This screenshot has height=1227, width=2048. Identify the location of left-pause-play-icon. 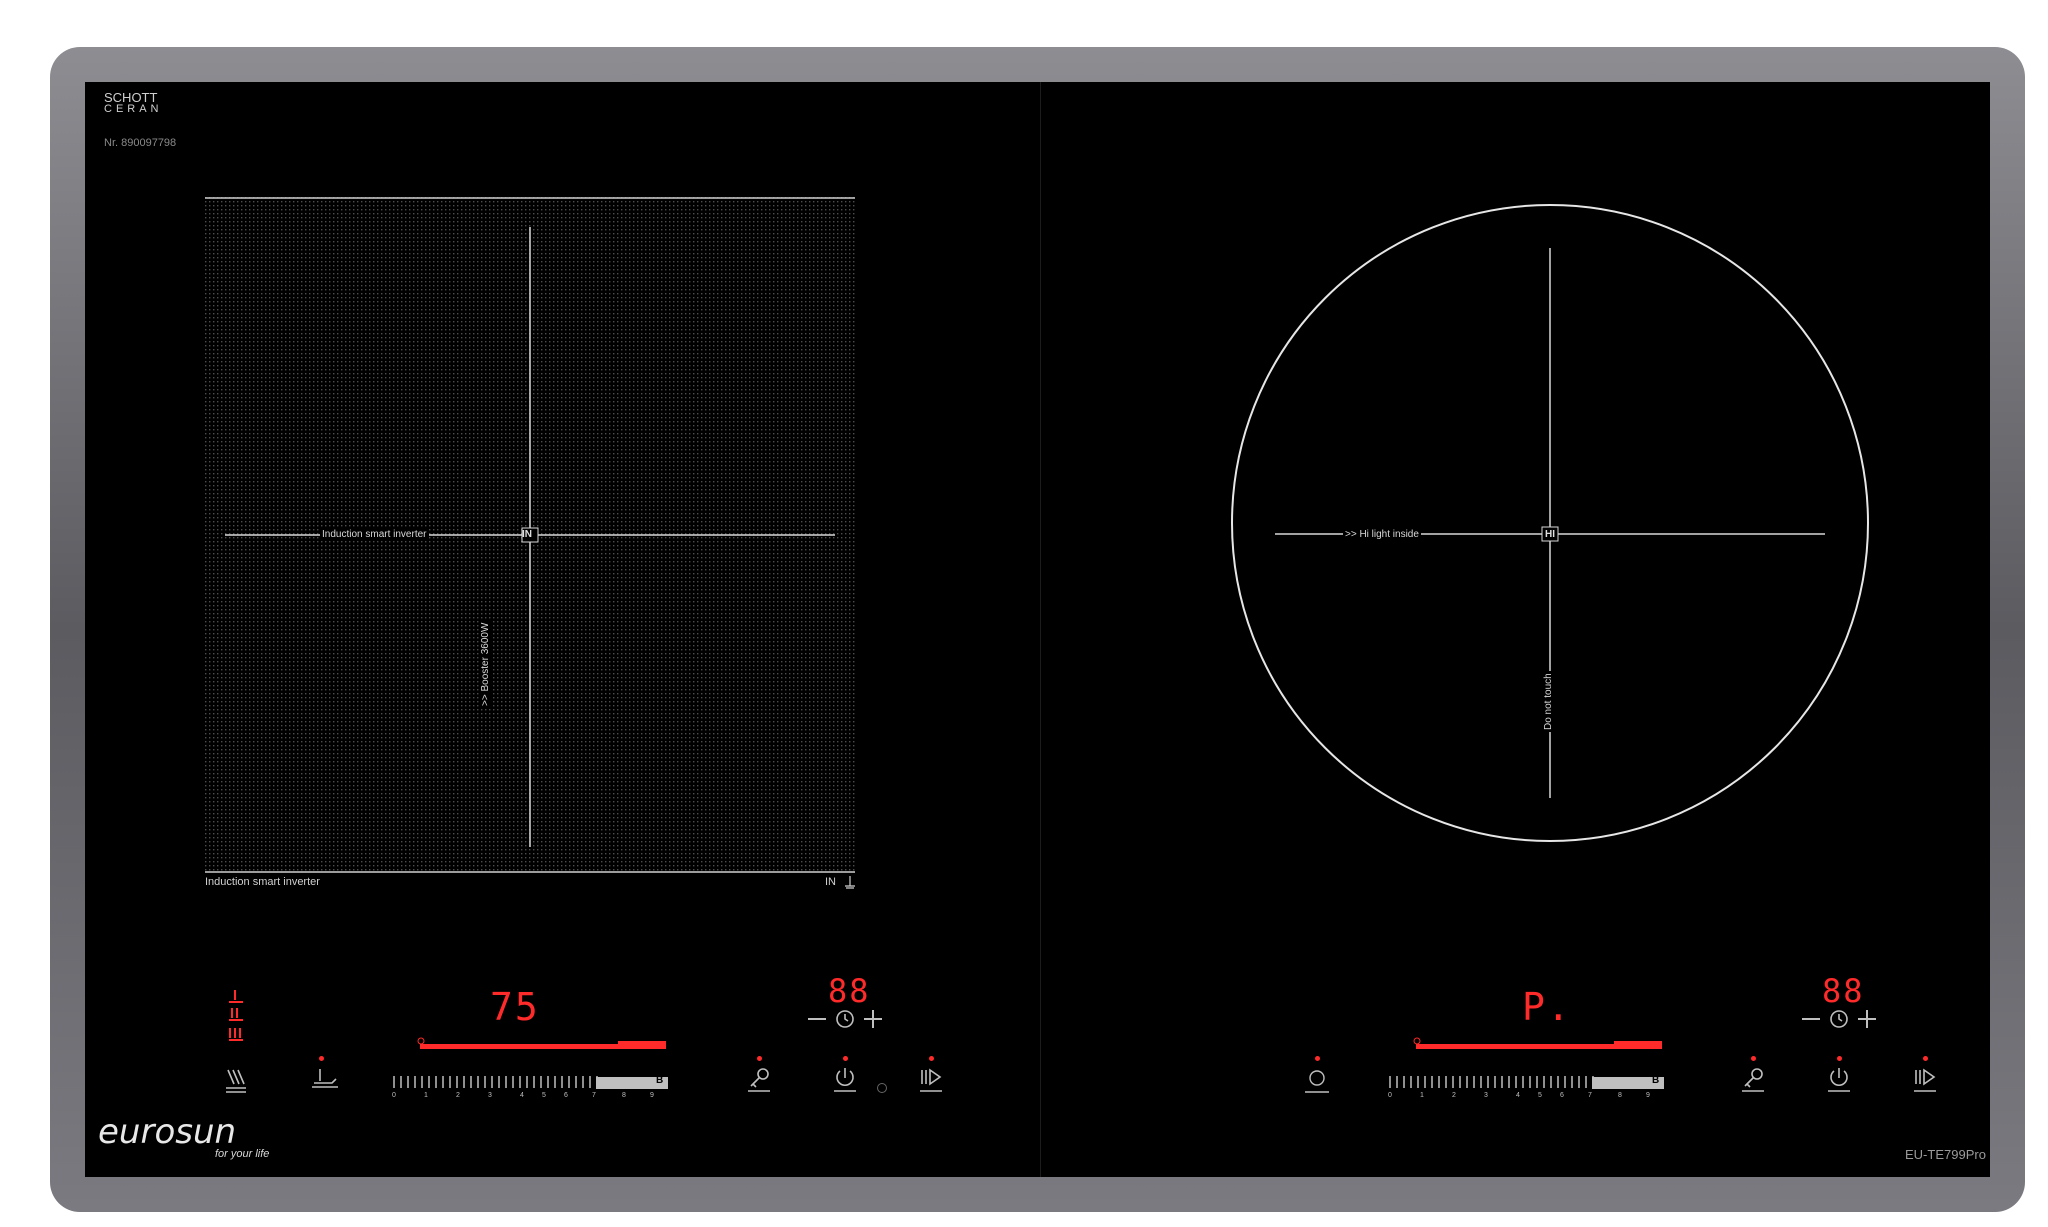
(931, 1080).